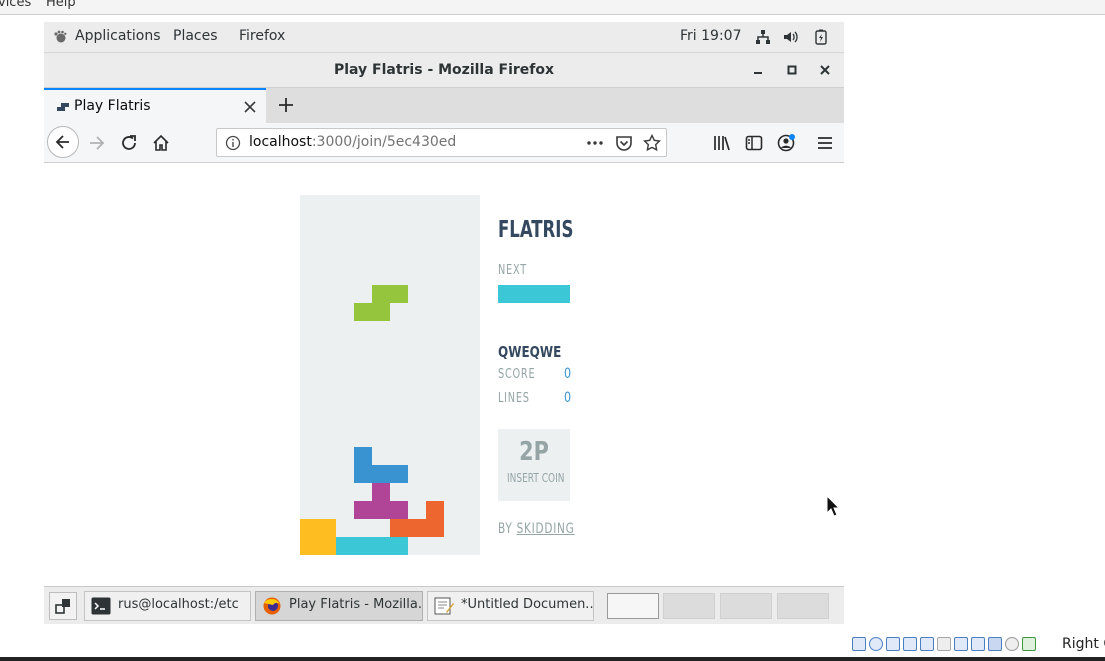 The image size is (1105, 661). I want to click on cpu-icon, so click(1012, 644).